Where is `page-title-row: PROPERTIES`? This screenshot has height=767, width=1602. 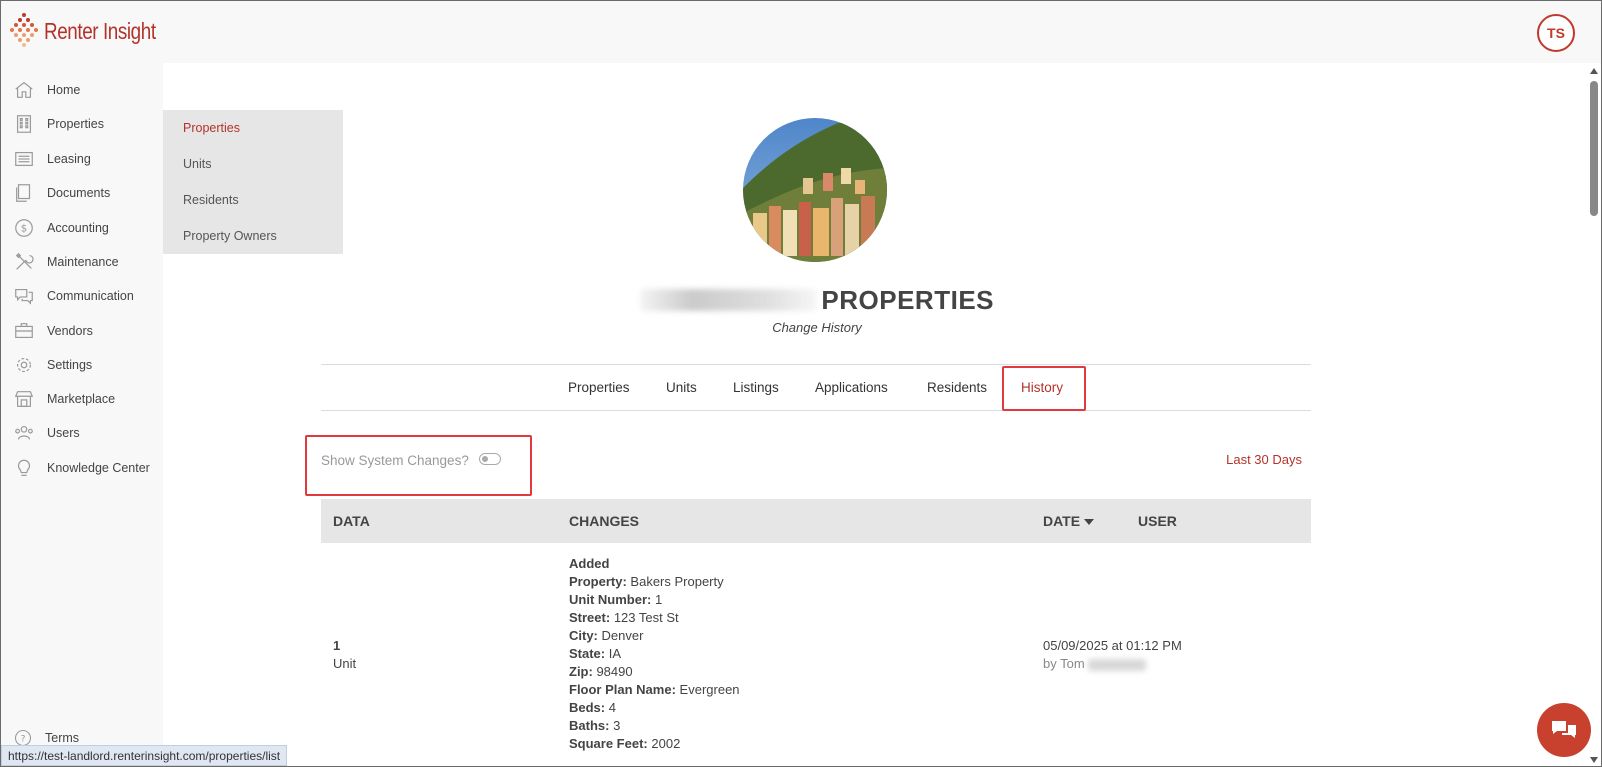 page-title-row: PROPERTIES is located at coordinates (817, 300).